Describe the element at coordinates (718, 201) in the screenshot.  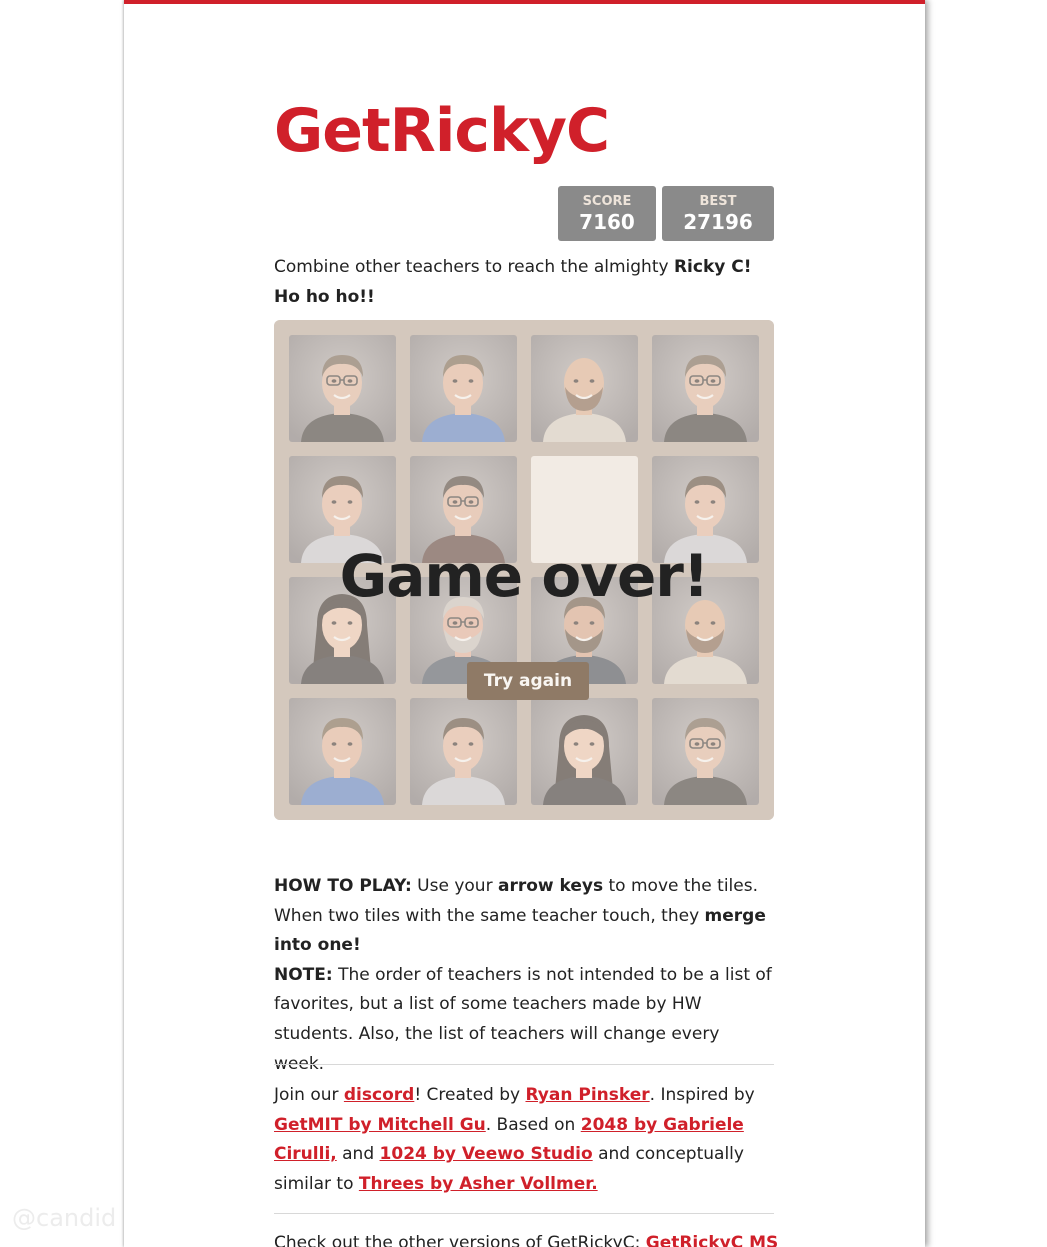
I see `best-label: BEST` at that location.